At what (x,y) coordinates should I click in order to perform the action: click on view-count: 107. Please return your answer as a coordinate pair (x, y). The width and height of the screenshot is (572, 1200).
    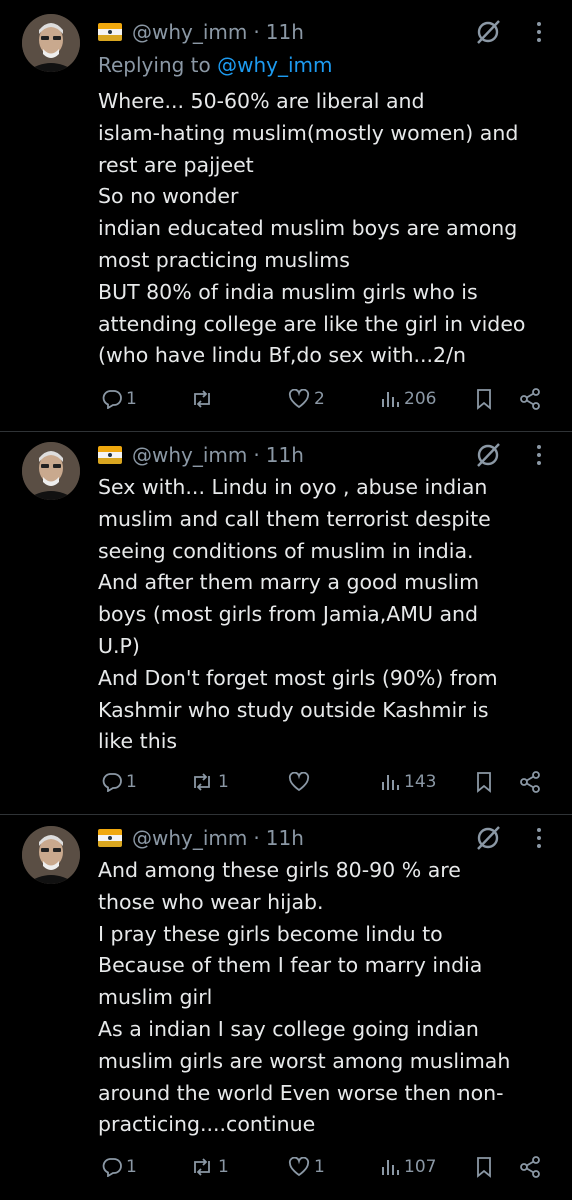
    Looking at the image, I should click on (420, 1167).